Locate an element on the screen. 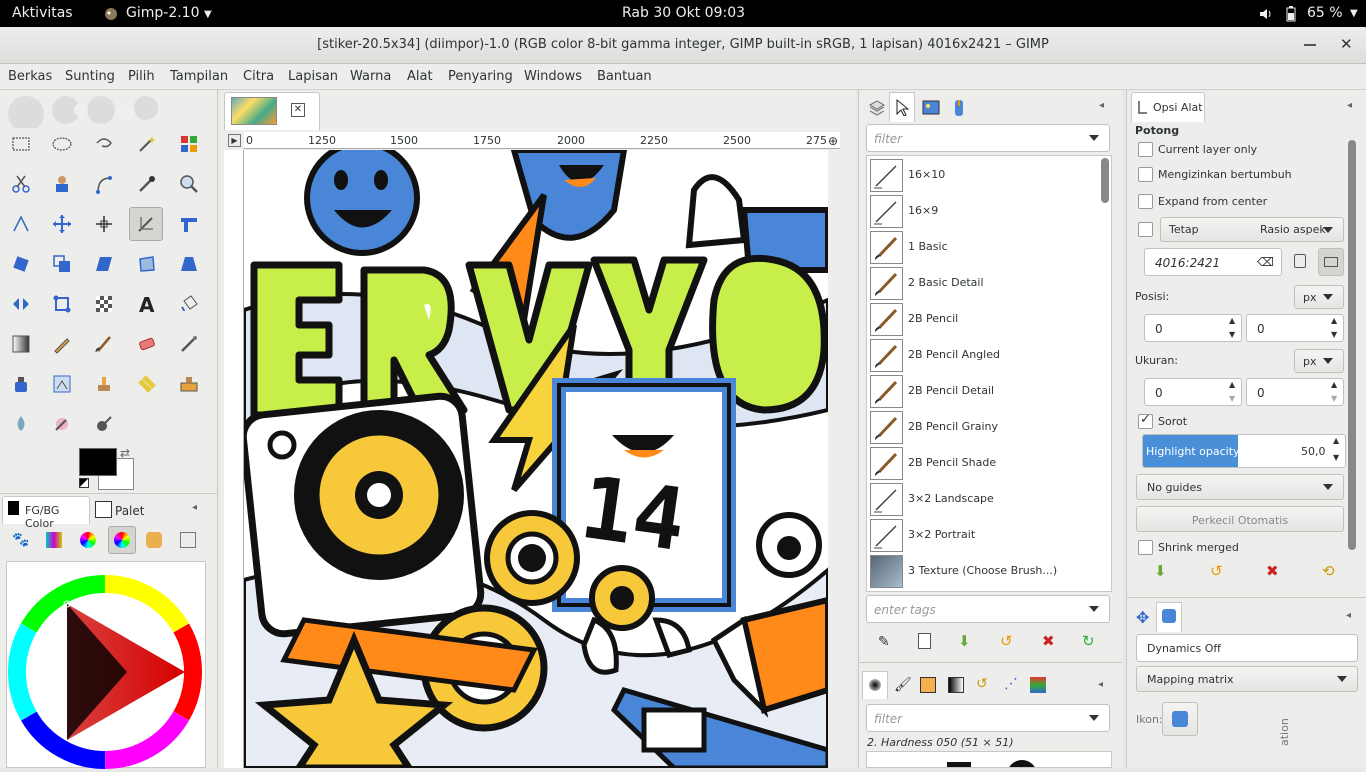 The height and width of the screenshot is (772, 1366). delete-brush-icon: ✖ is located at coordinates (1048, 641).